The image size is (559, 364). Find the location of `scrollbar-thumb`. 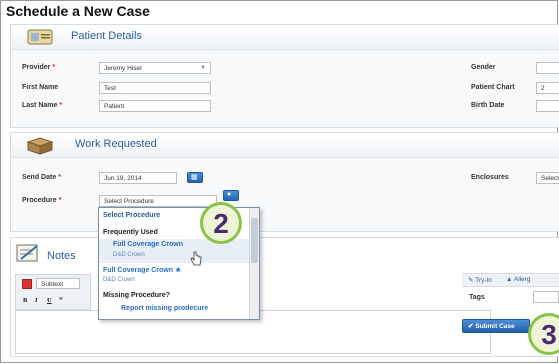

scrollbar-thumb is located at coordinates (254, 240).